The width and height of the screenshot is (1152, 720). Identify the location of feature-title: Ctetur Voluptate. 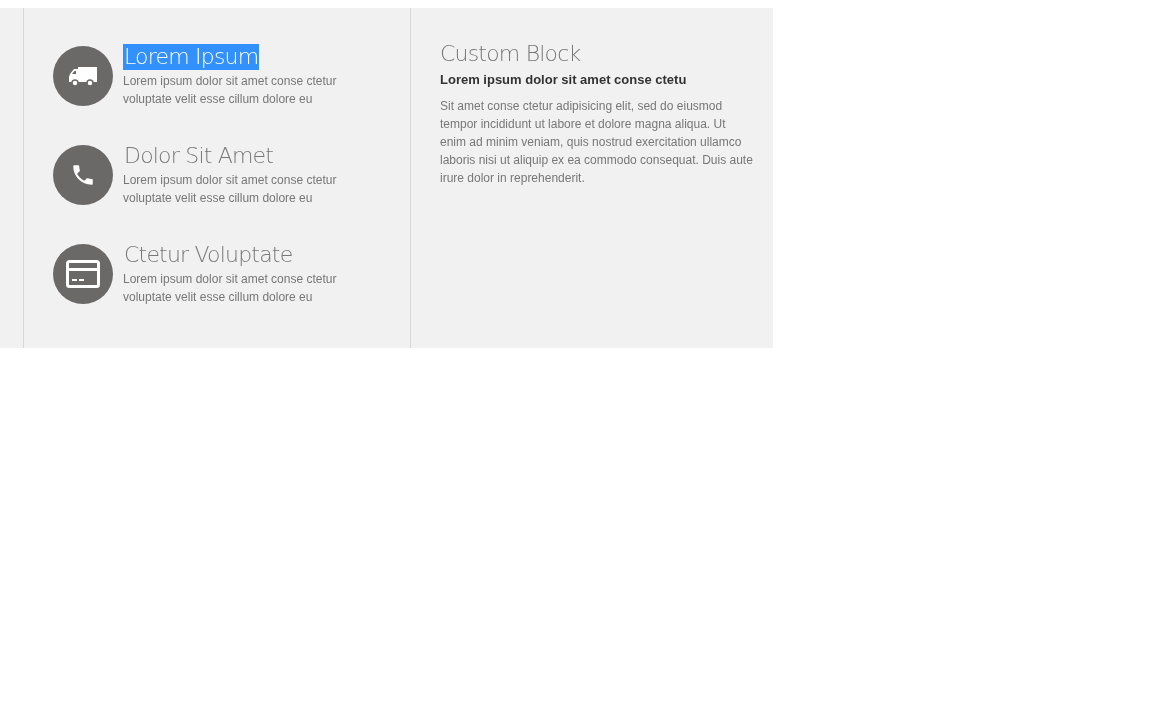
(208, 255).